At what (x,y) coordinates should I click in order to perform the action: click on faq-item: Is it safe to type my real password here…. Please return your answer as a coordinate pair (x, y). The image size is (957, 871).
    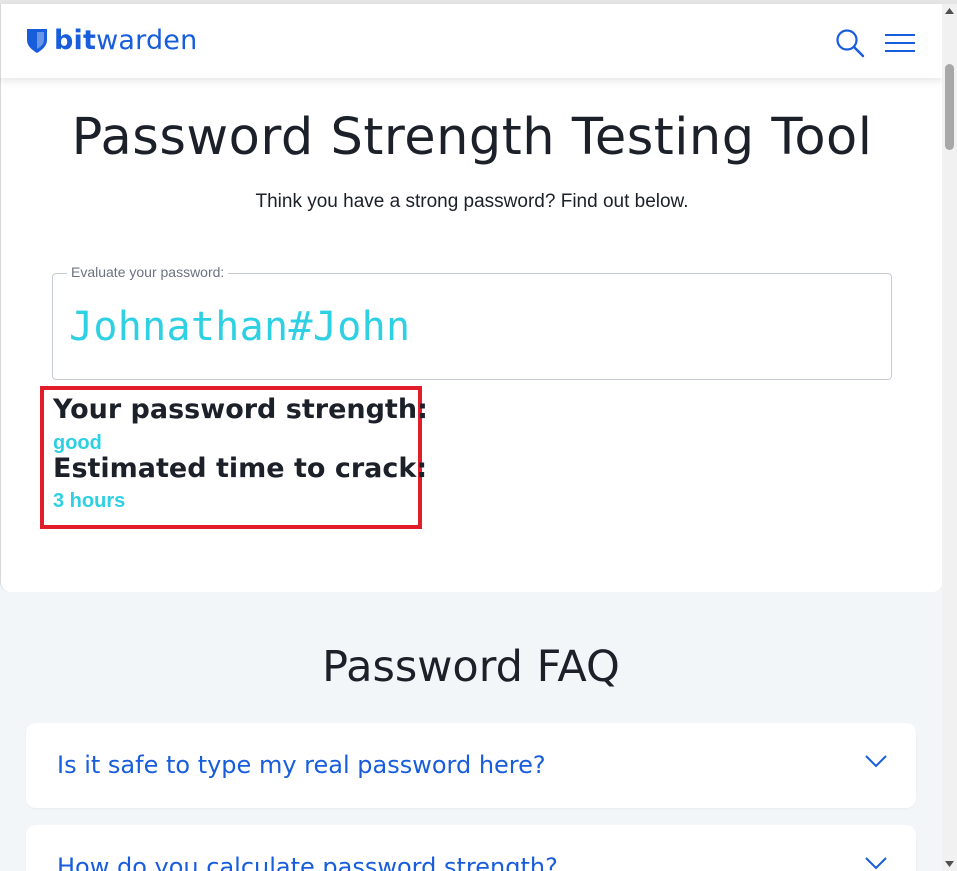
    Looking at the image, I should click on (471, 765).